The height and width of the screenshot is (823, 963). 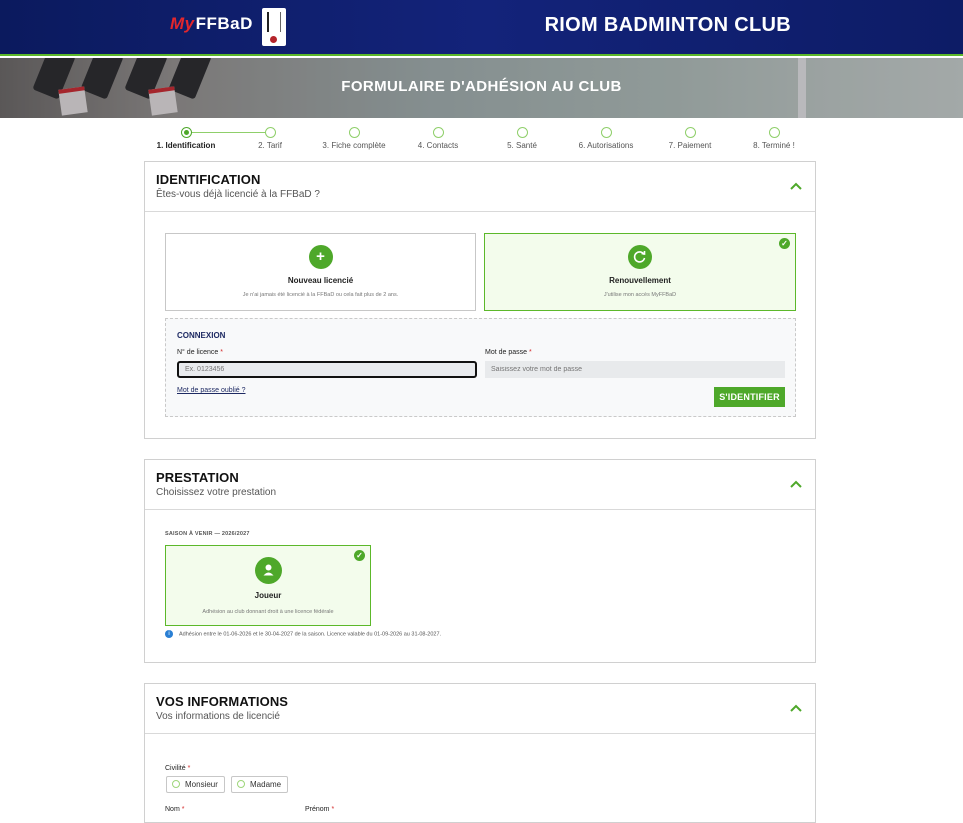 What do you see at coordinates (238, 194) in the screenshot?
I see `panel-subtitle: Êtes-vous déjà licencié à la FFBaD ?` at bounding box center [238, 194].